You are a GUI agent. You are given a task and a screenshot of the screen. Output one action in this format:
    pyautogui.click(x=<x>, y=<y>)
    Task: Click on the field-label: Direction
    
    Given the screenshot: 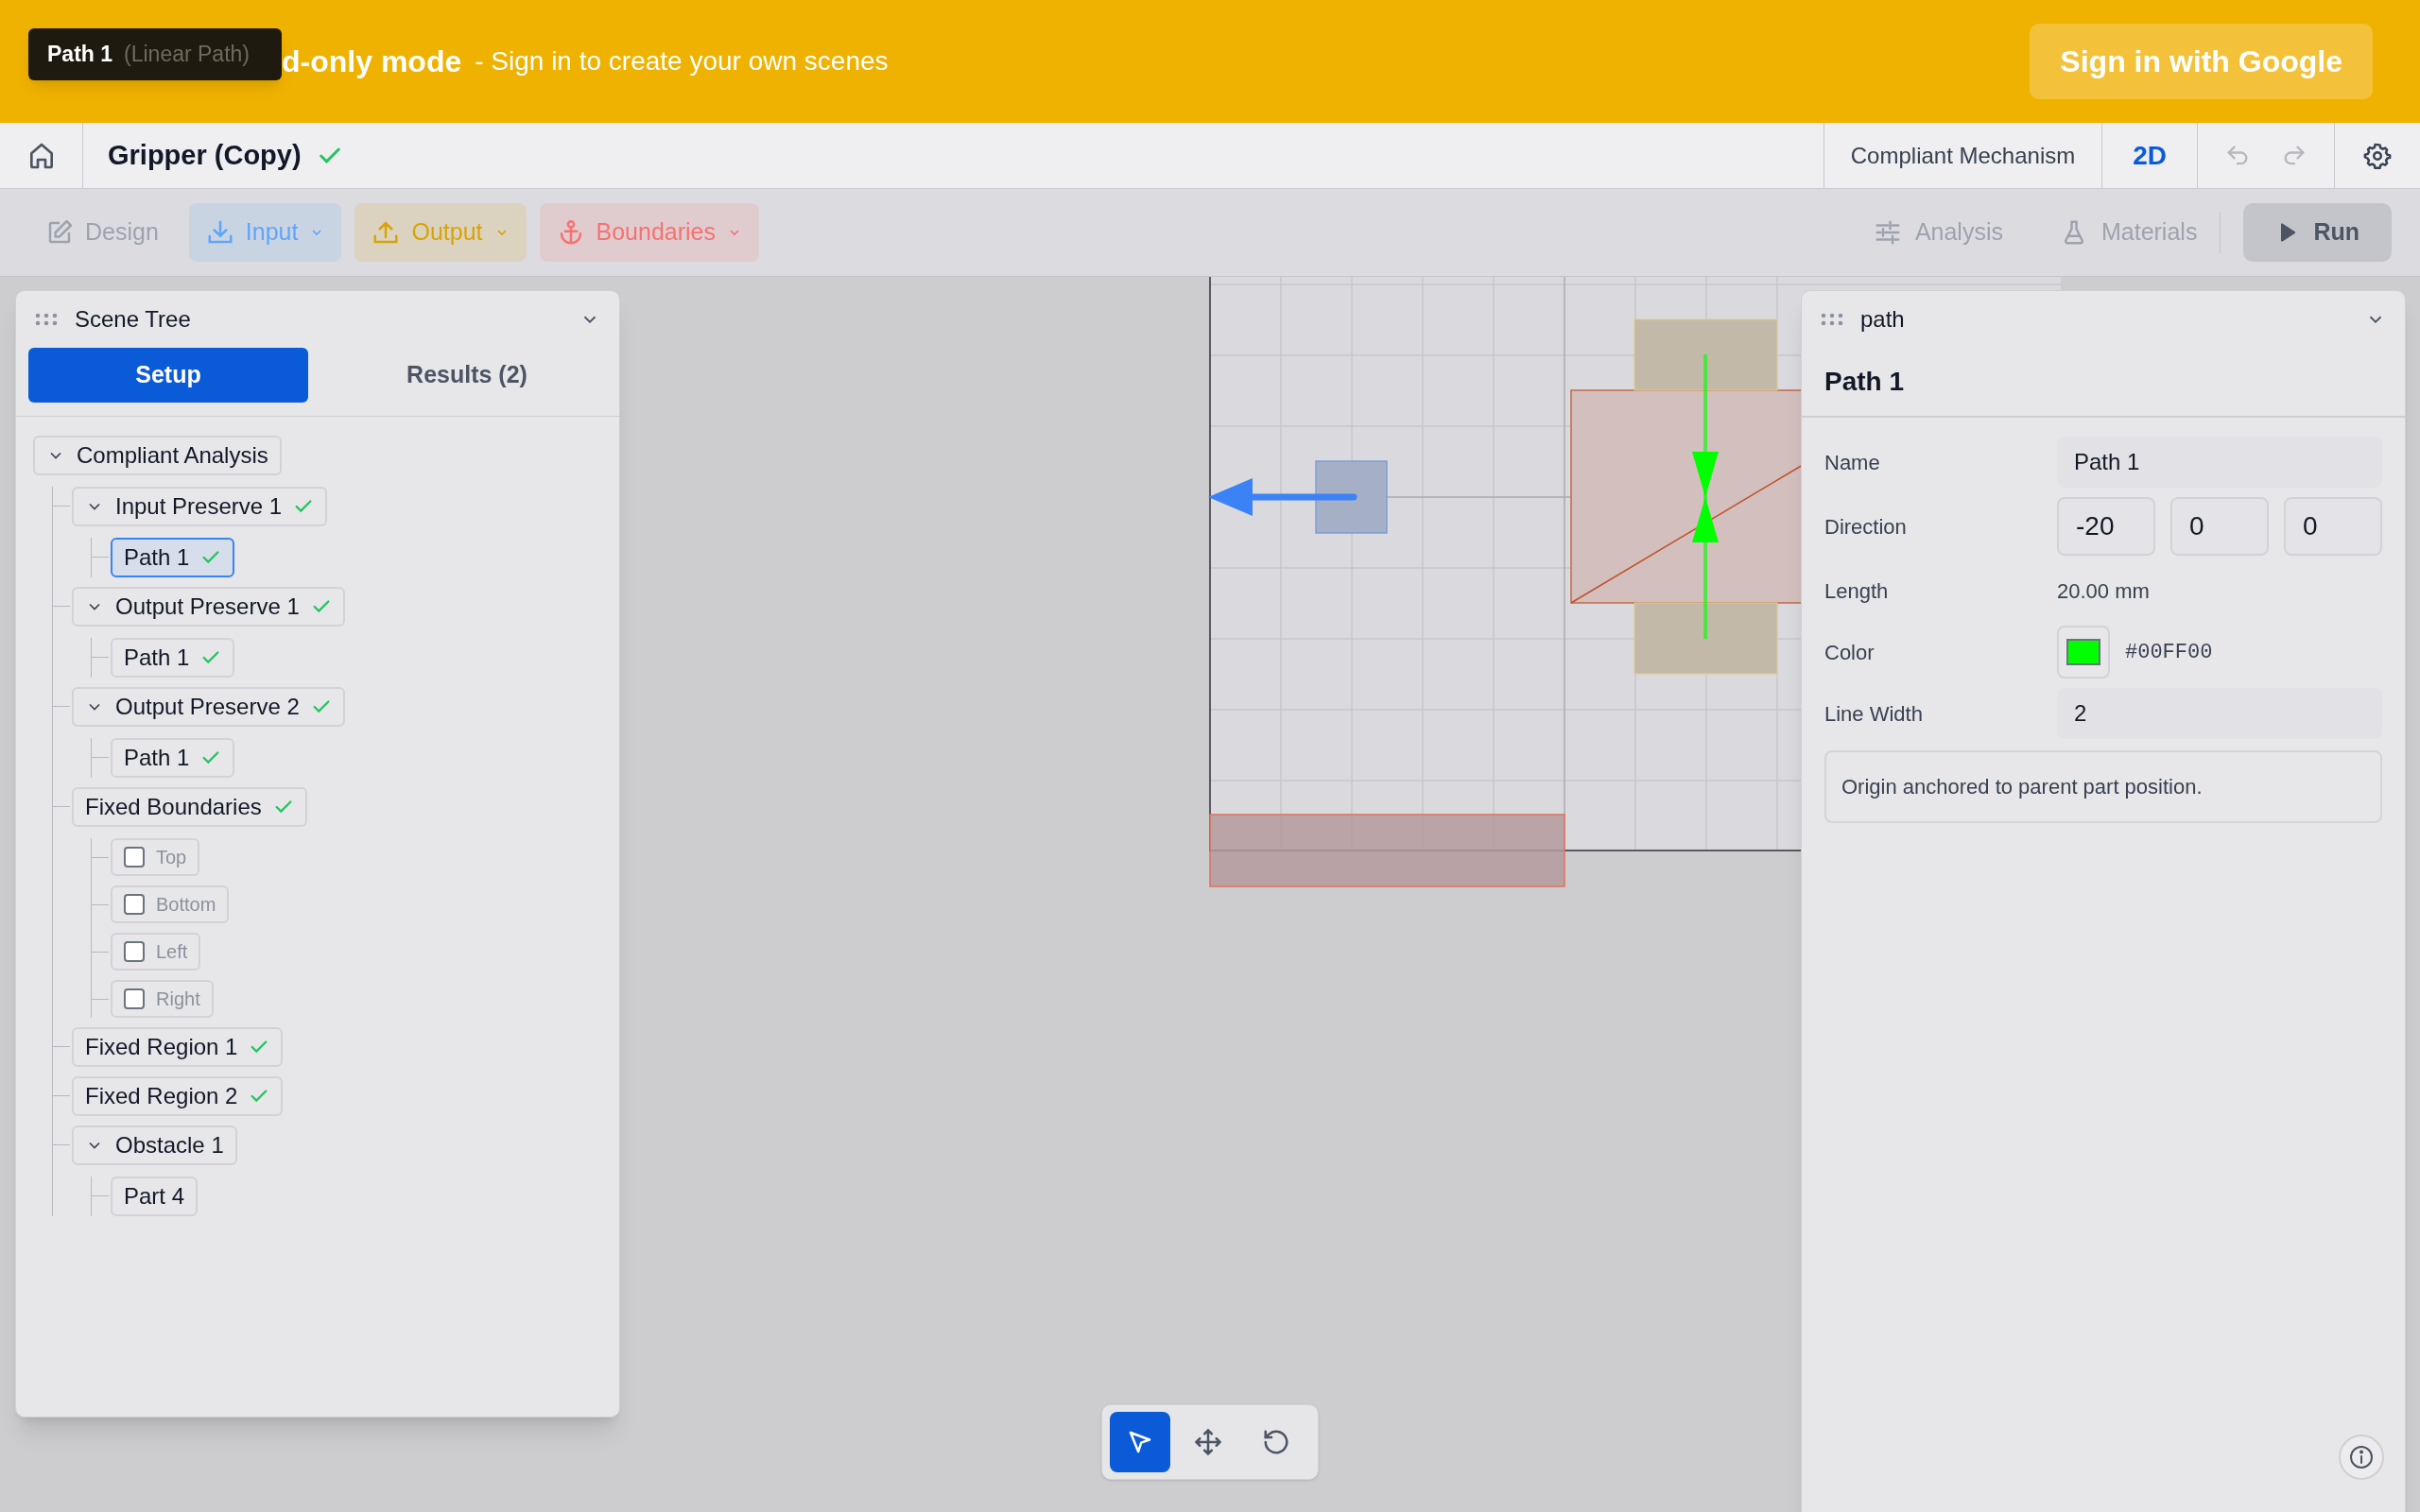 What is the action you would take?
    pyautogui.click(x=1866, y=527)
    